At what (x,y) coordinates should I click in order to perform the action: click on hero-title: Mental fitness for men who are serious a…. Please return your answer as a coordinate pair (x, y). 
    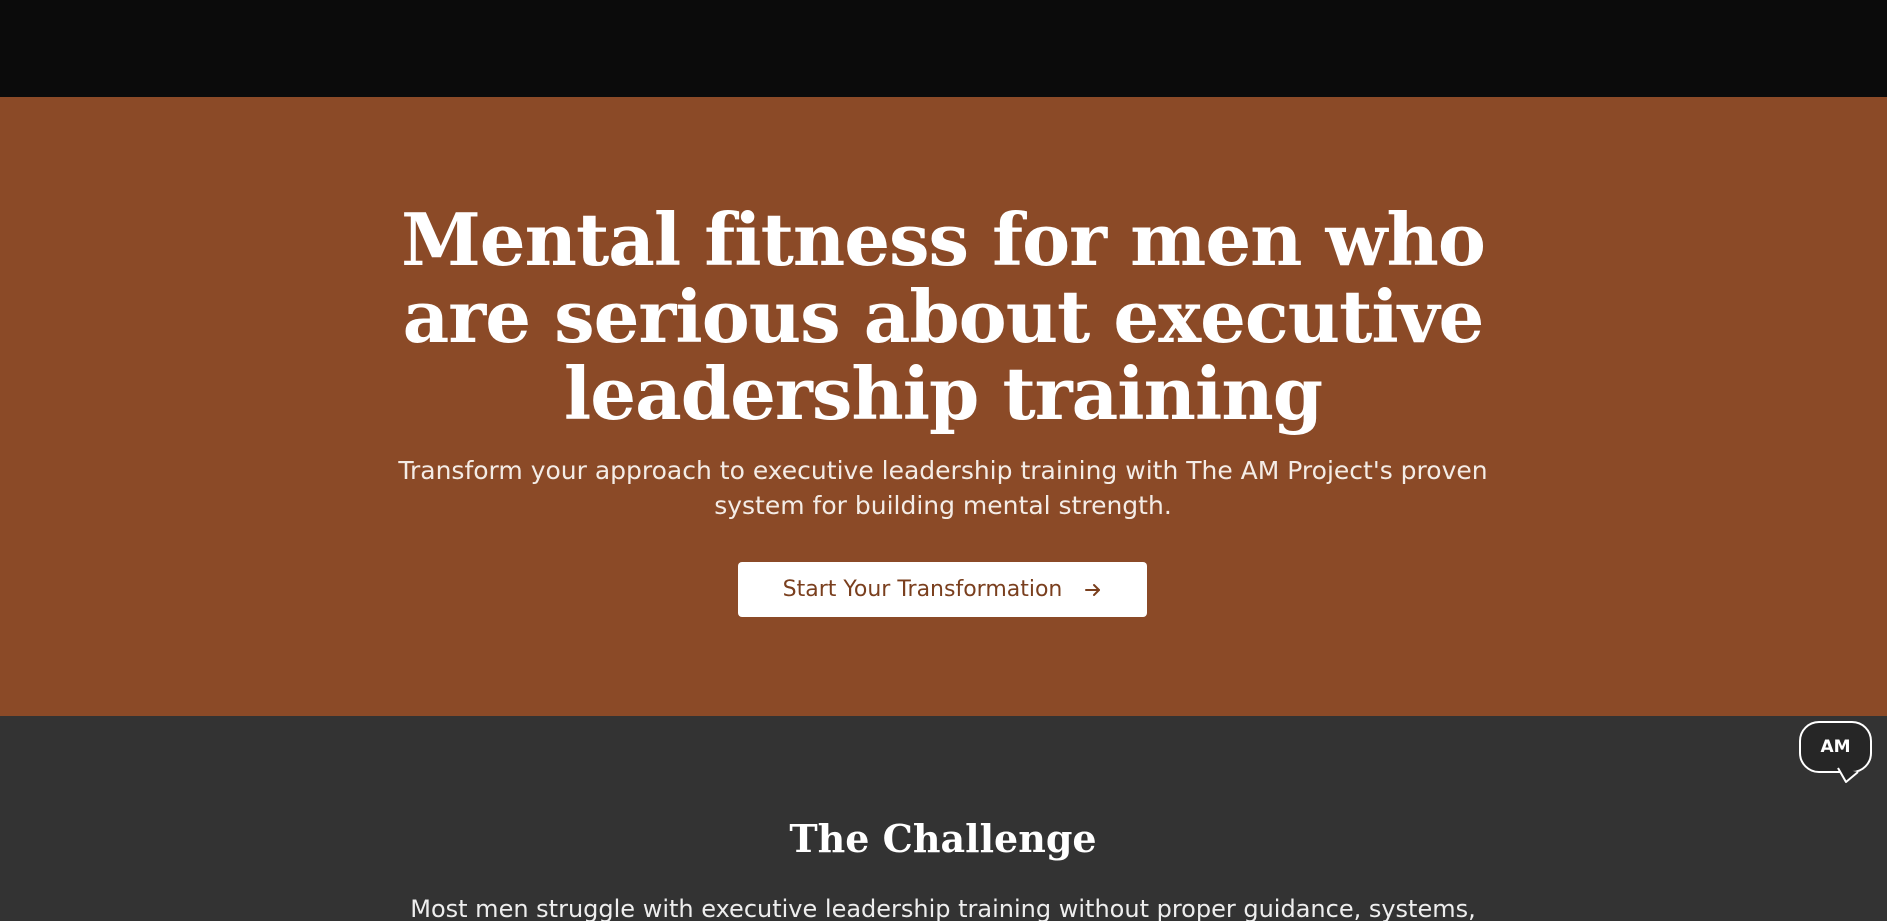
    Looking at the image, I should click on (943, 316).